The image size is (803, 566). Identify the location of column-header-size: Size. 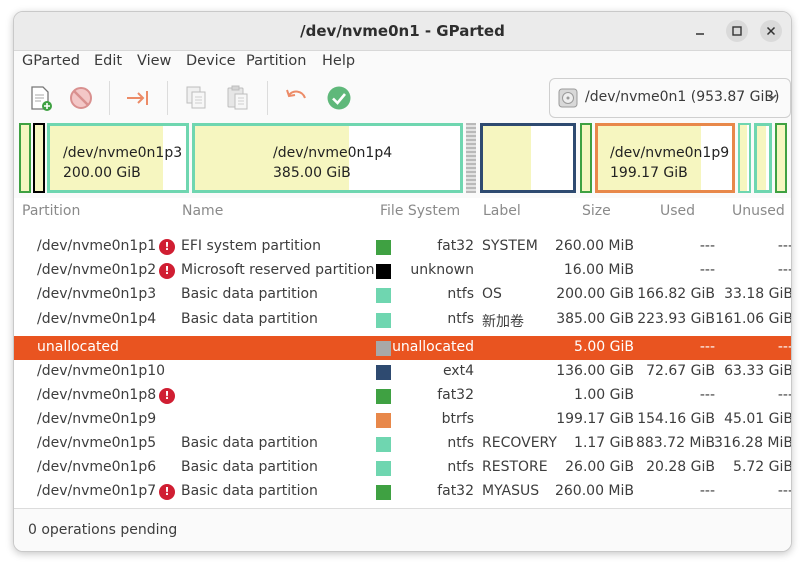
(596, 211).